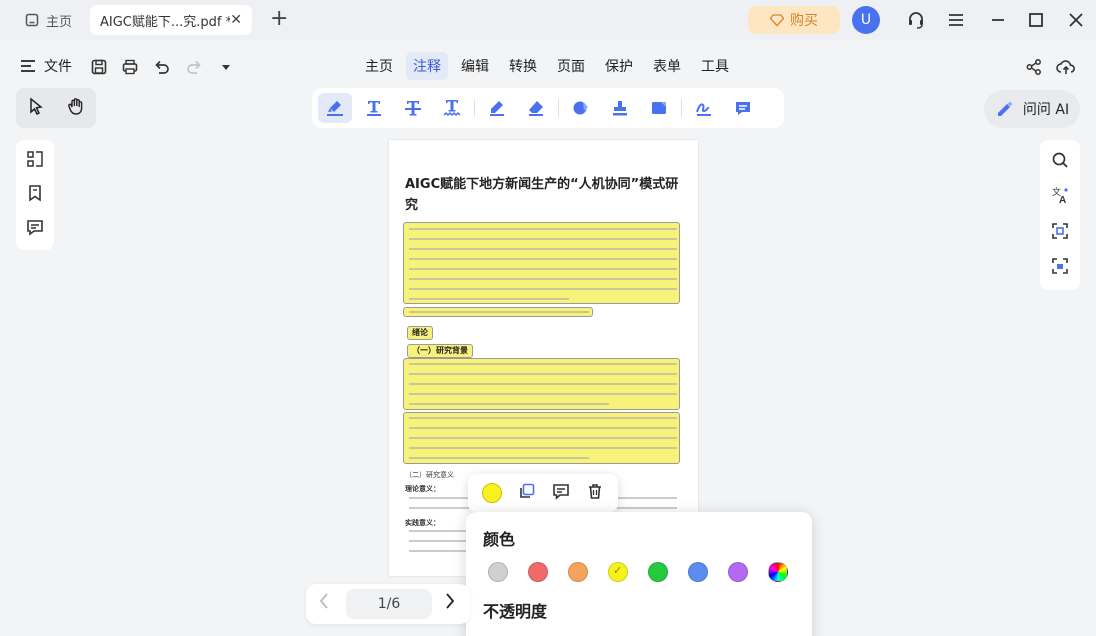  I want to click on attachment-tool-button, so click(659, 108).